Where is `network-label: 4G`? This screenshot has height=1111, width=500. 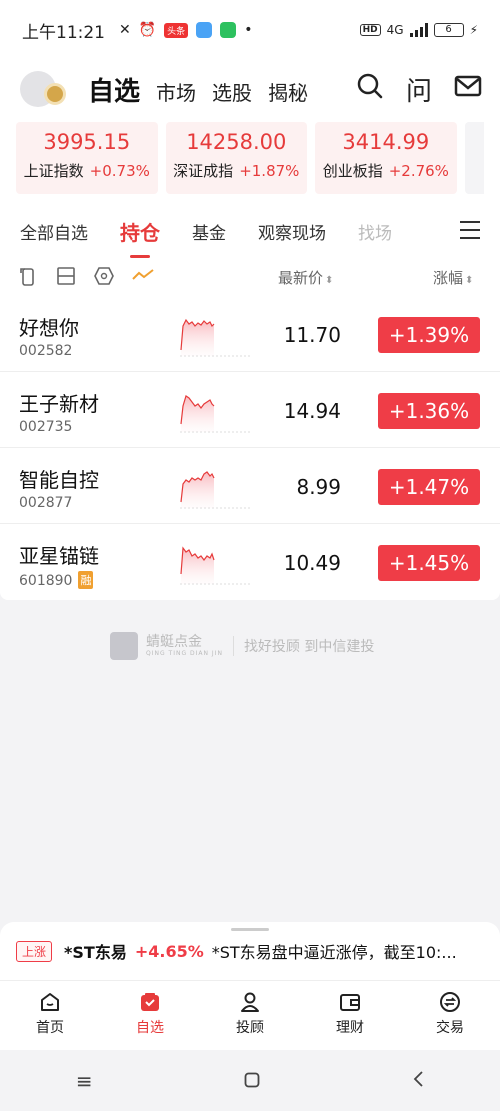 network-label: 4G is located at coordinates (395, 30).